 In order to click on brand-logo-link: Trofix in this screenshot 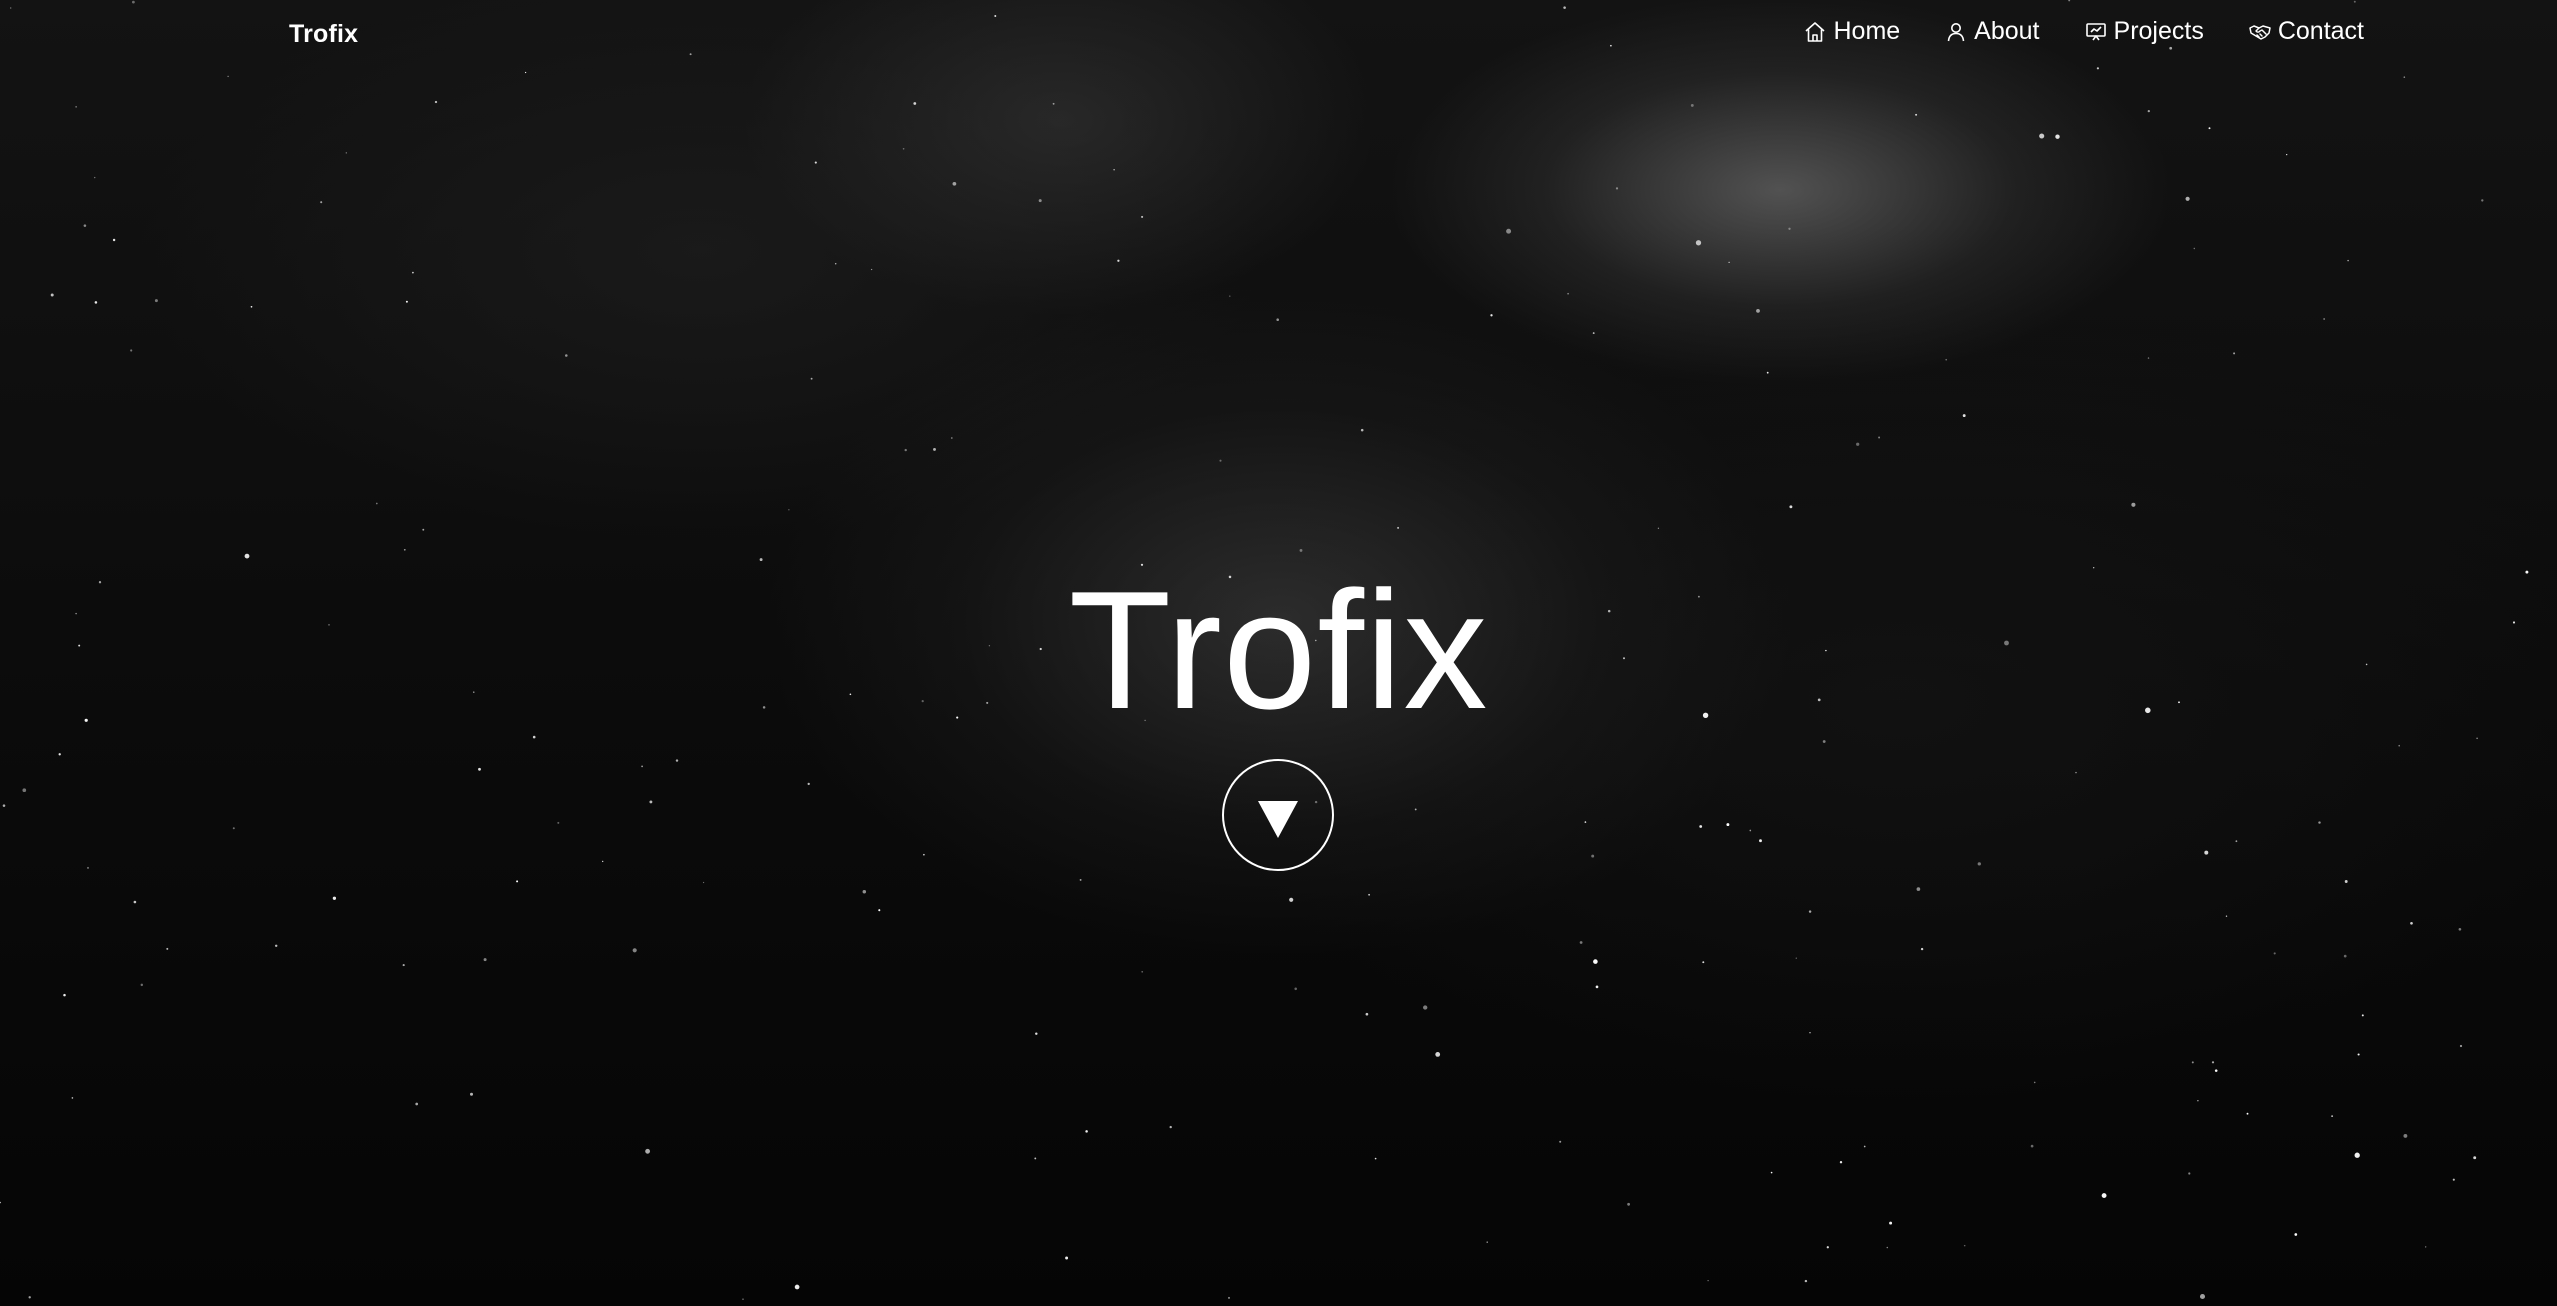, I will do `click(323, 34)`.